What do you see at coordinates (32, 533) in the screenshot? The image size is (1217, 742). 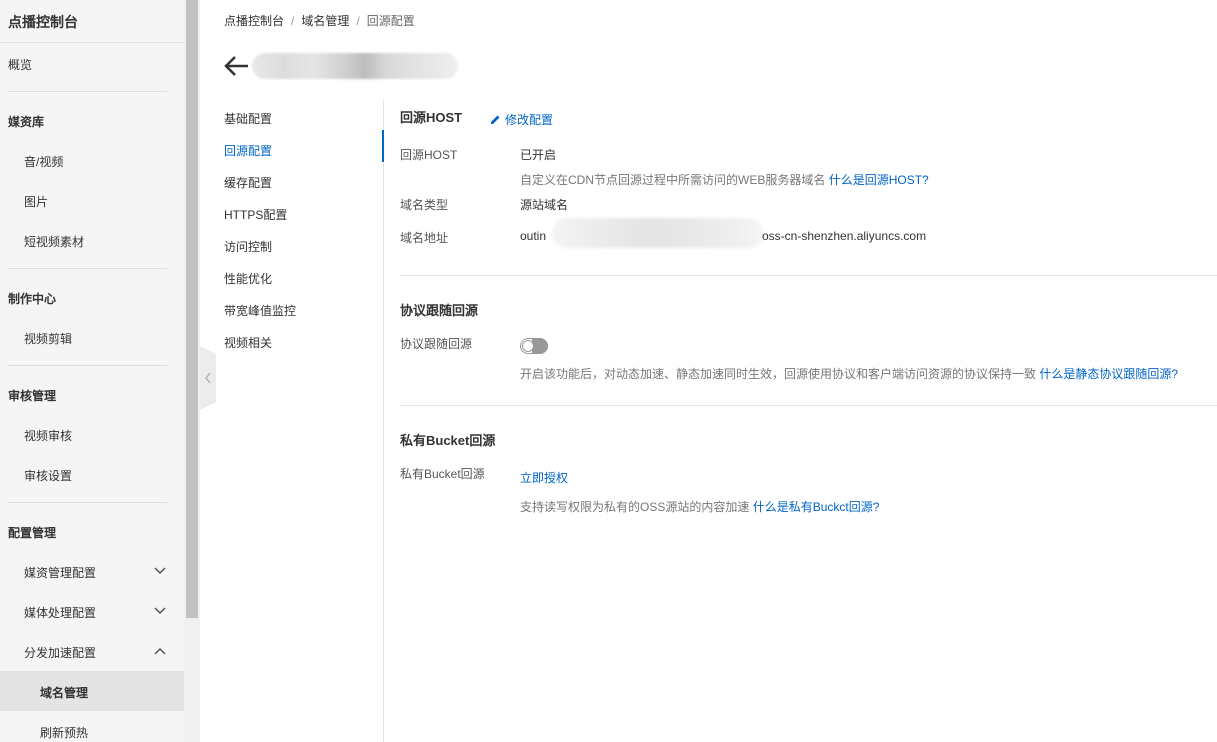 I see `sidebar-group-config: 配置管理` at bounding box center [32, 533].